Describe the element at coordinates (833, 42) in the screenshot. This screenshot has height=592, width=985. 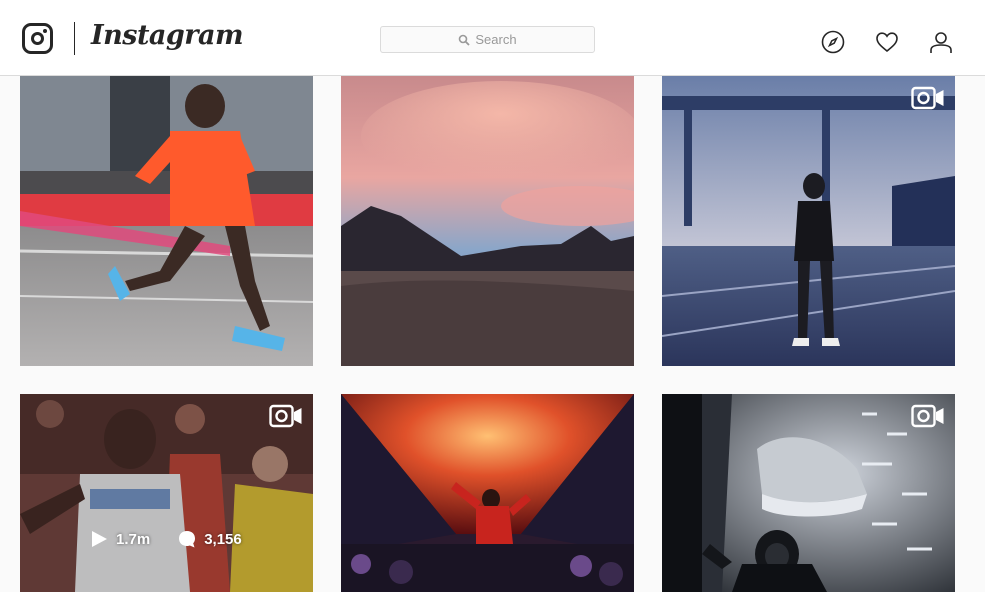
I see `explore-icon` at that location.